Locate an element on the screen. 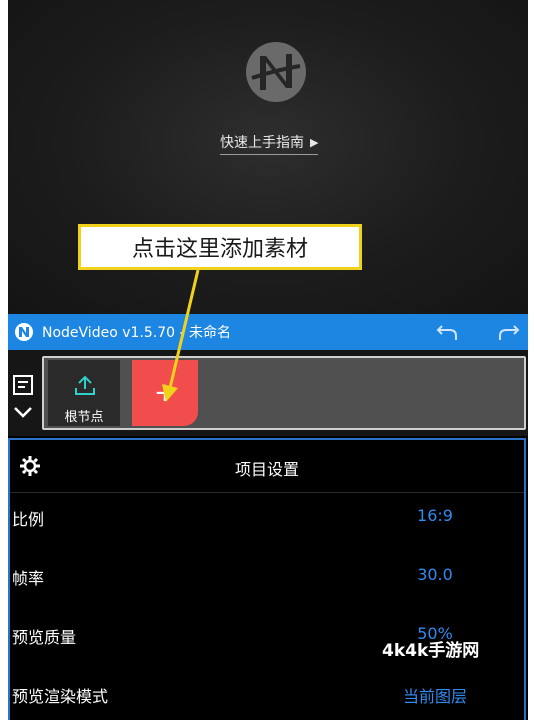  setting-label: 比例 is located at coordinates (28, 519).